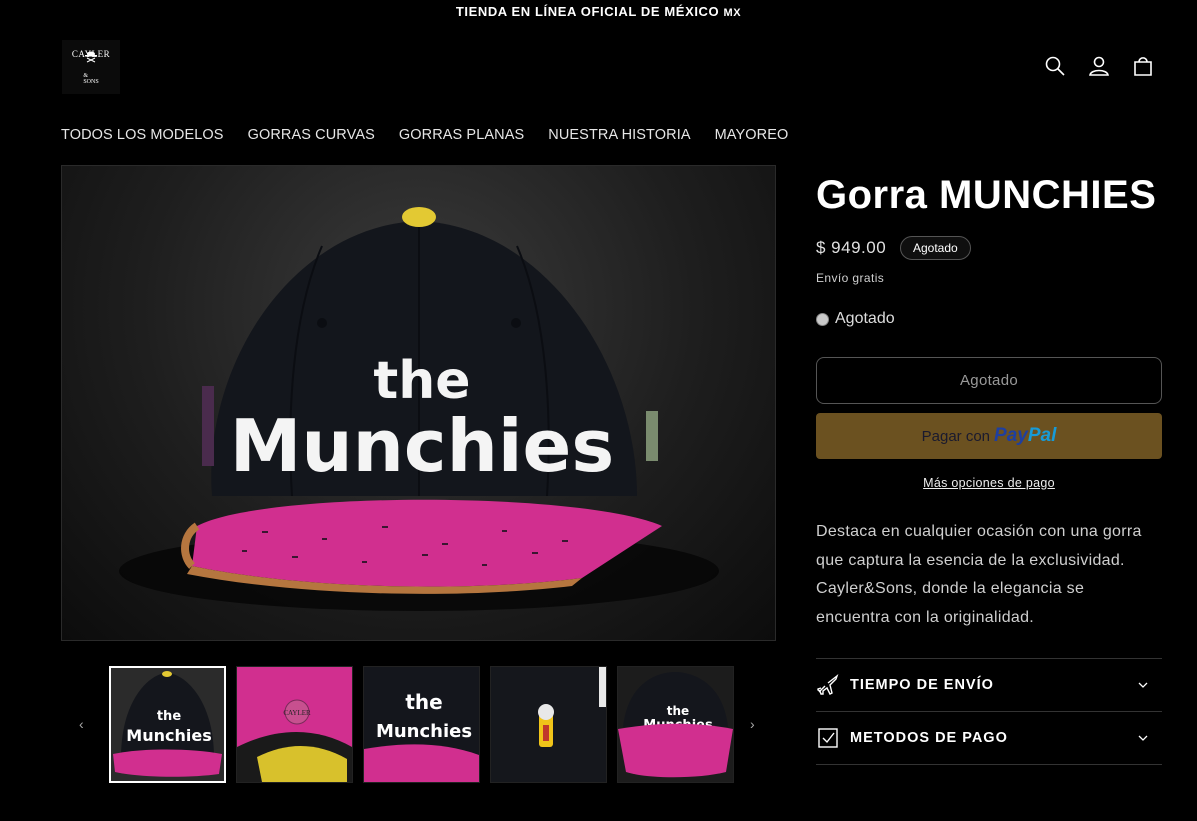 The width and height of the screenshot is (1197, 821). I want to click on plane-icon, so click(828, 685).